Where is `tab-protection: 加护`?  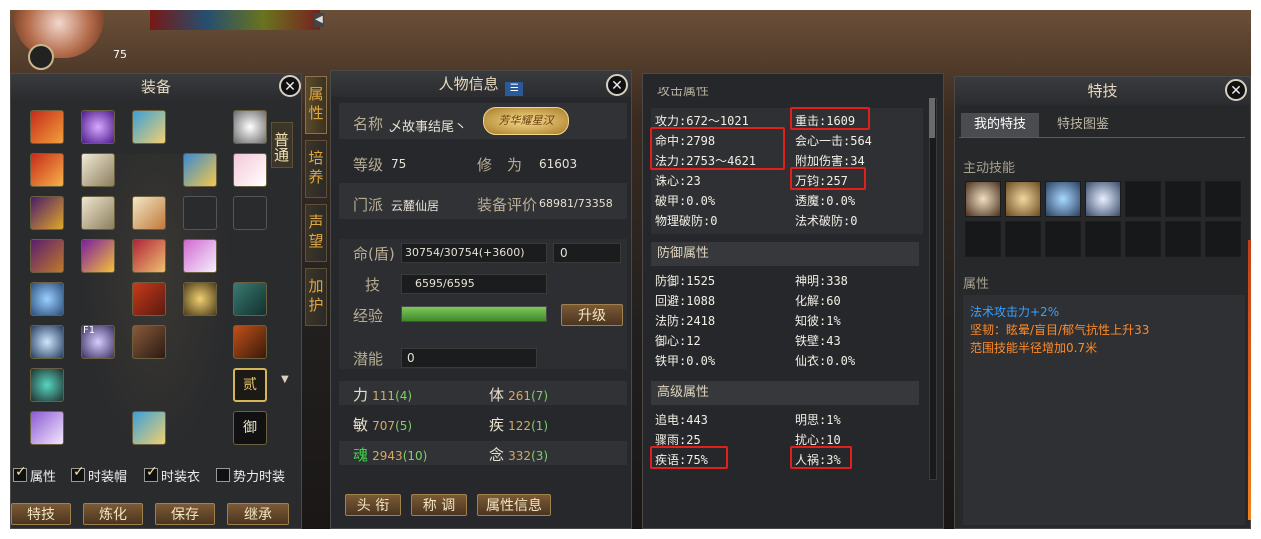
tab-protection: 加护 is located at coordinates (316, 297).